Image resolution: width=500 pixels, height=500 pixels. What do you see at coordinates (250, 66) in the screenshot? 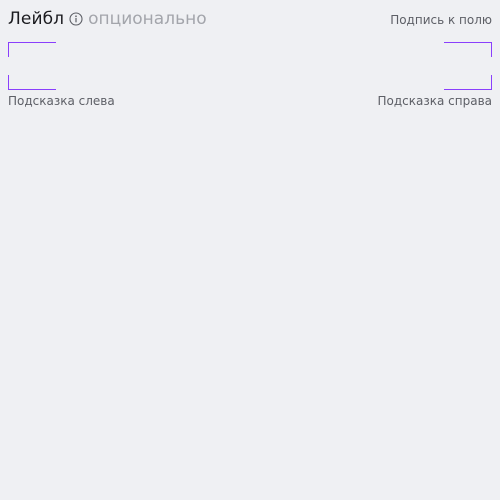
I see `text-input` at bounding box center [250, 66].